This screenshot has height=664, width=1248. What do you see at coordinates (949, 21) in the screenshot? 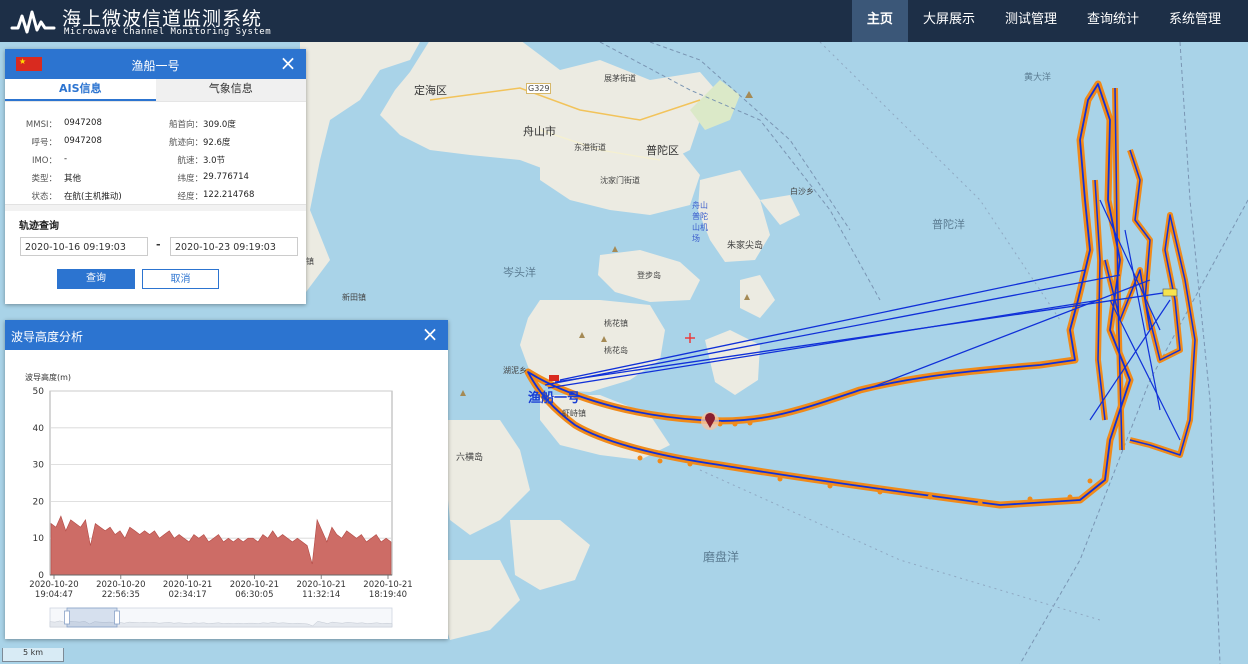
I see `nav-big-screen: 大屏展示` at bounding box center [949, 21].